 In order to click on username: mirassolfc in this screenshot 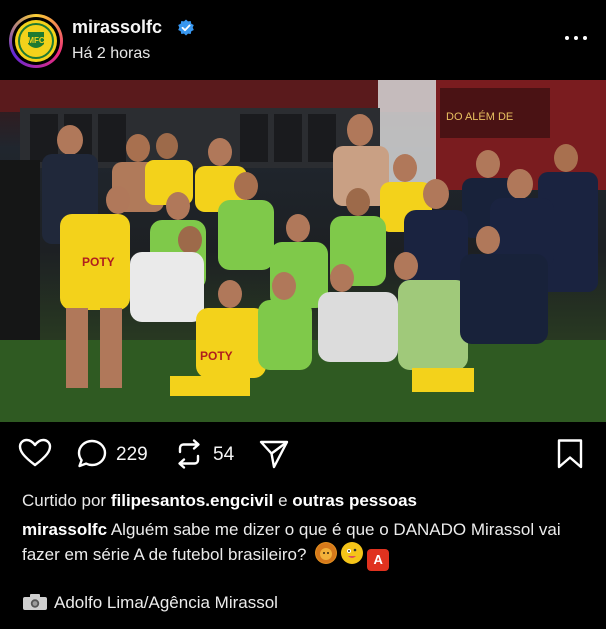, I will do `click(117, 27)`.